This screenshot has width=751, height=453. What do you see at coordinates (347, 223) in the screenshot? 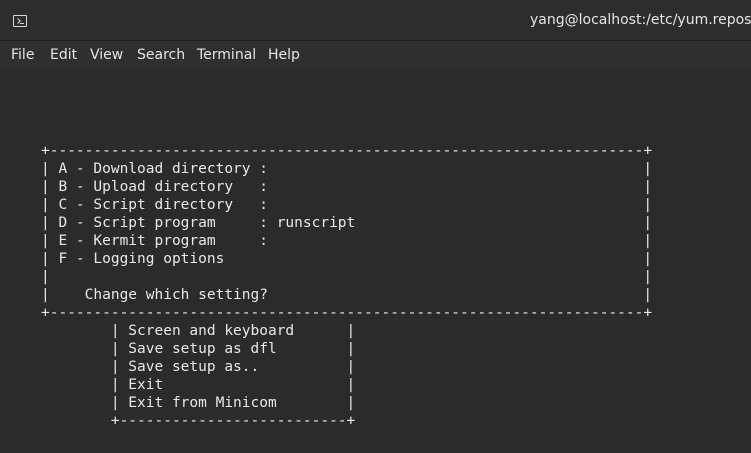
I see `option-script-program: | D - Script program : runscript |` at bounding box center [347, 223].